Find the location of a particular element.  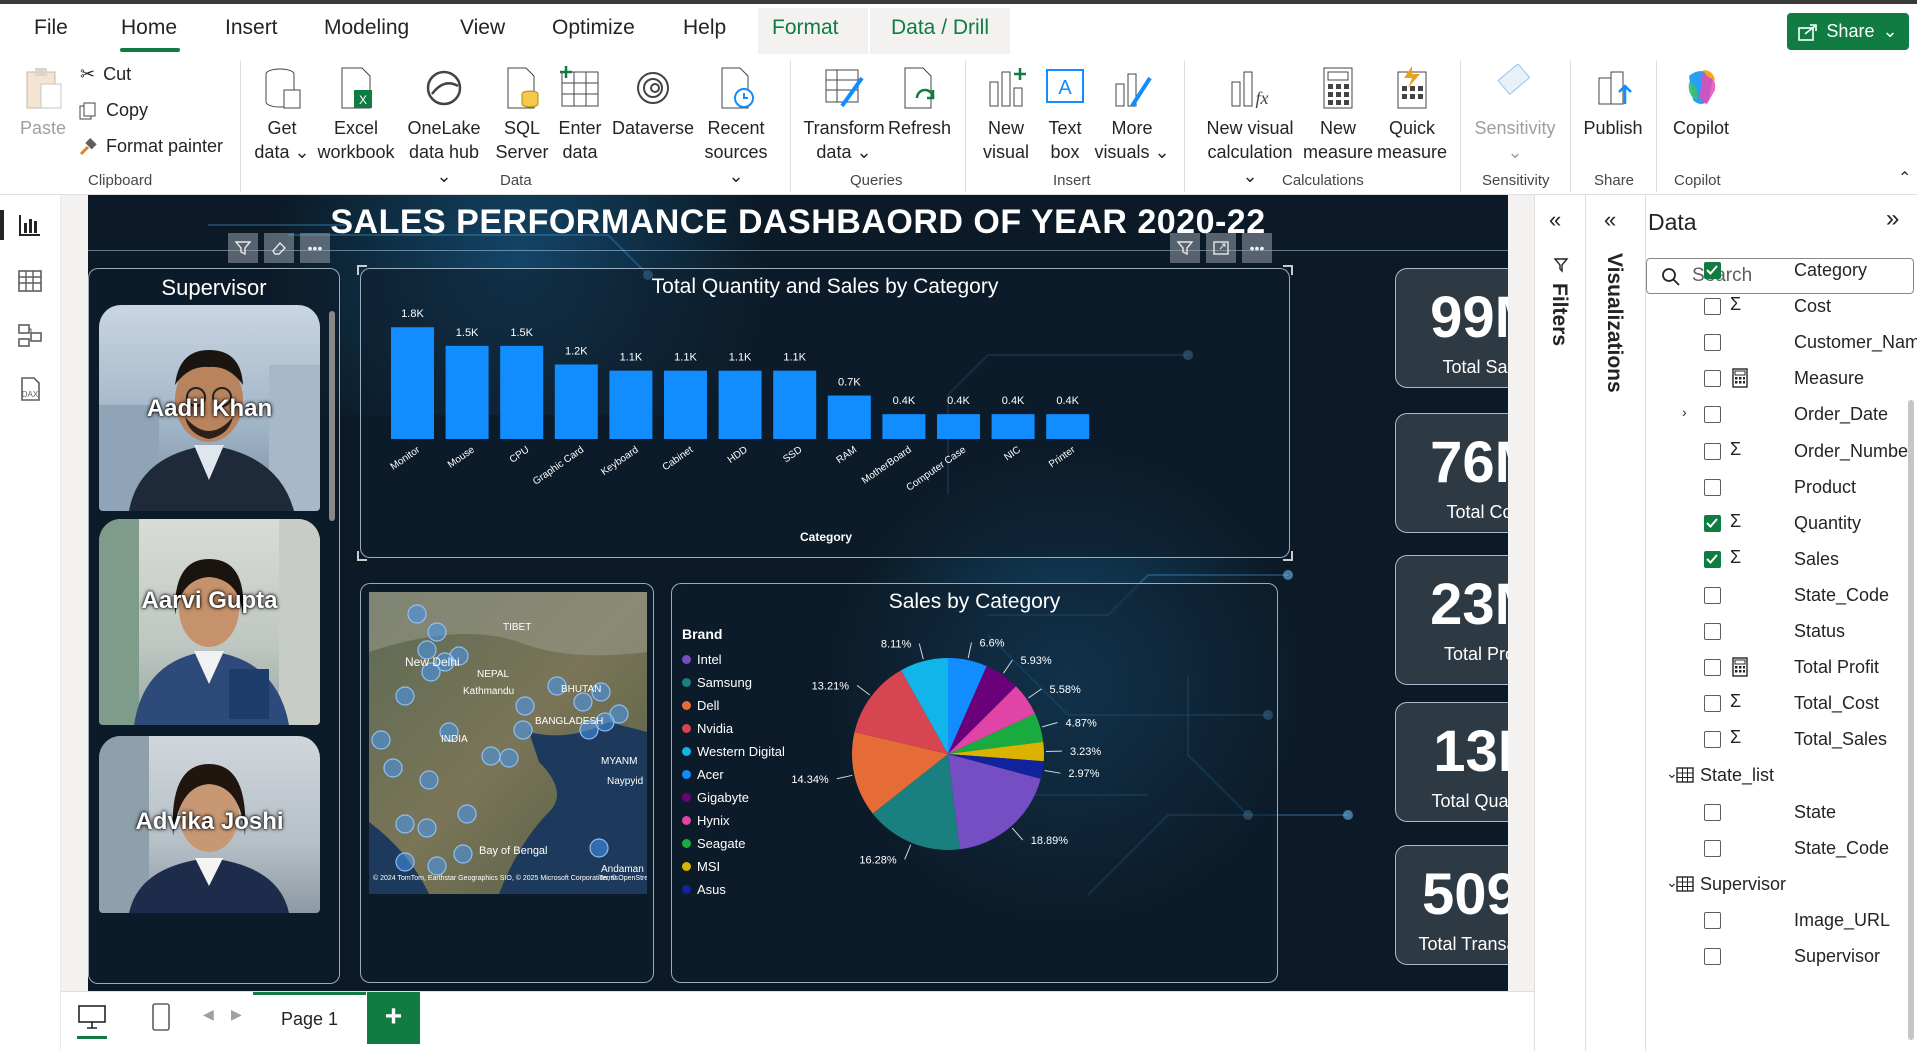

filters-label: Filters is located at coordinates (1559, 314).